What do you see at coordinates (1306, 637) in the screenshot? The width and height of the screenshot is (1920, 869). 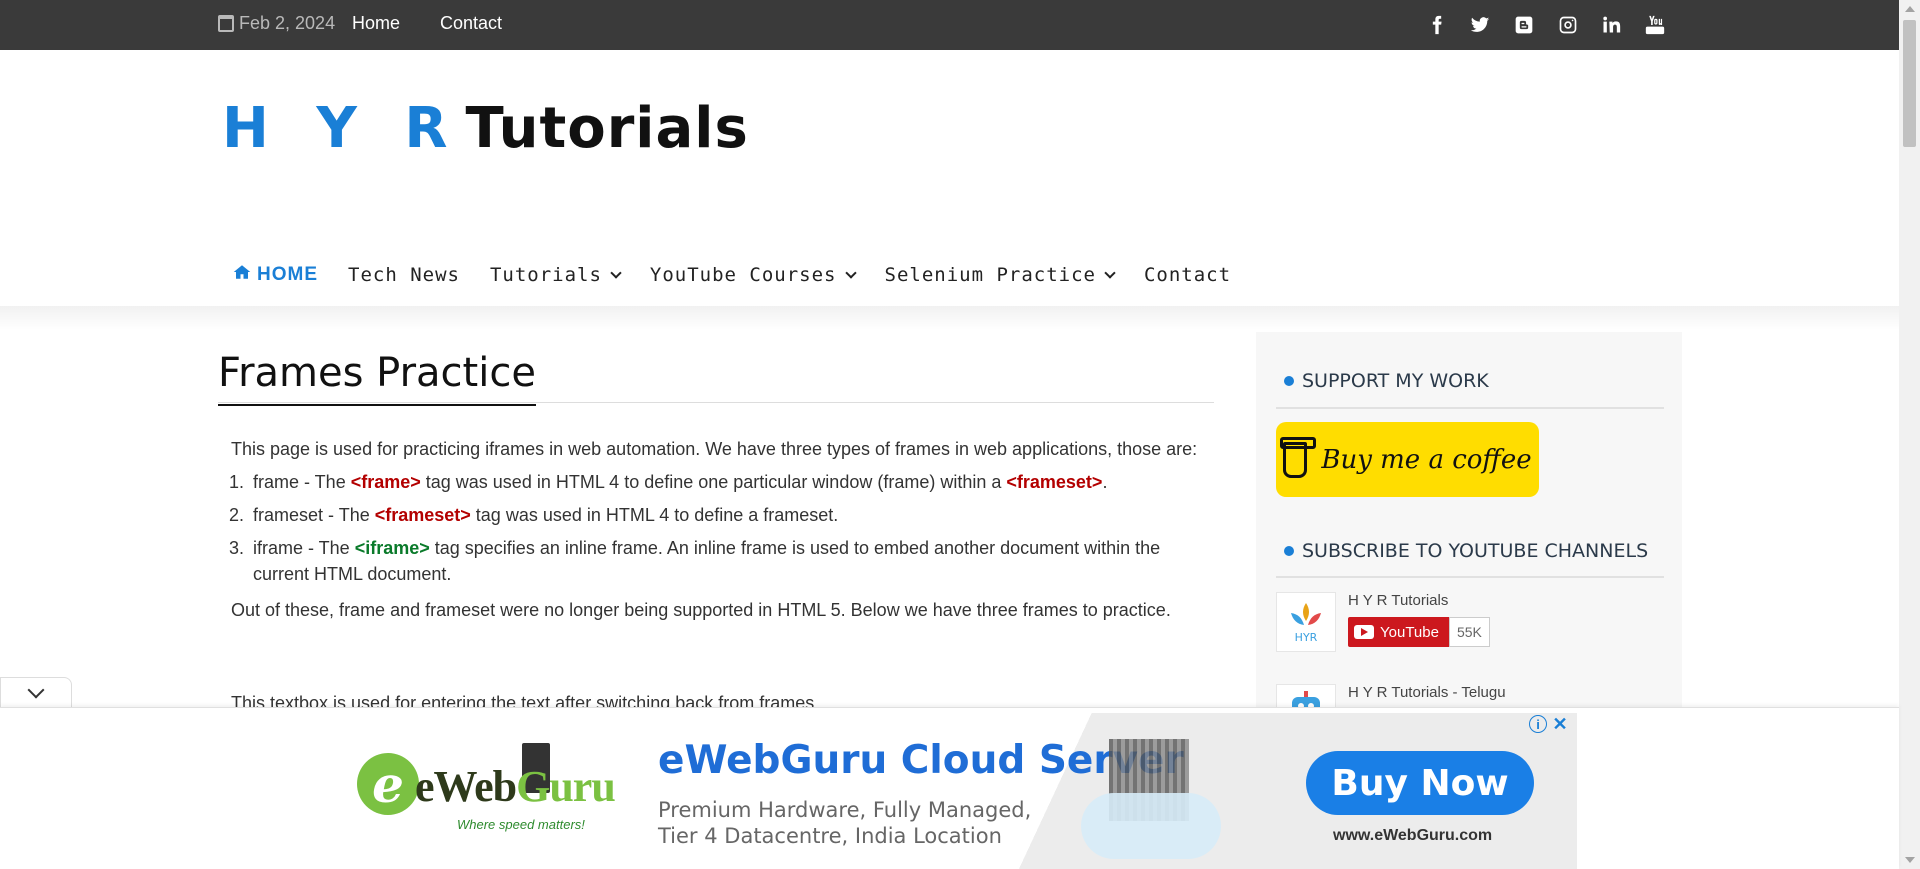 I see `svg-text: HYR` at bounding box center [1306, 637].